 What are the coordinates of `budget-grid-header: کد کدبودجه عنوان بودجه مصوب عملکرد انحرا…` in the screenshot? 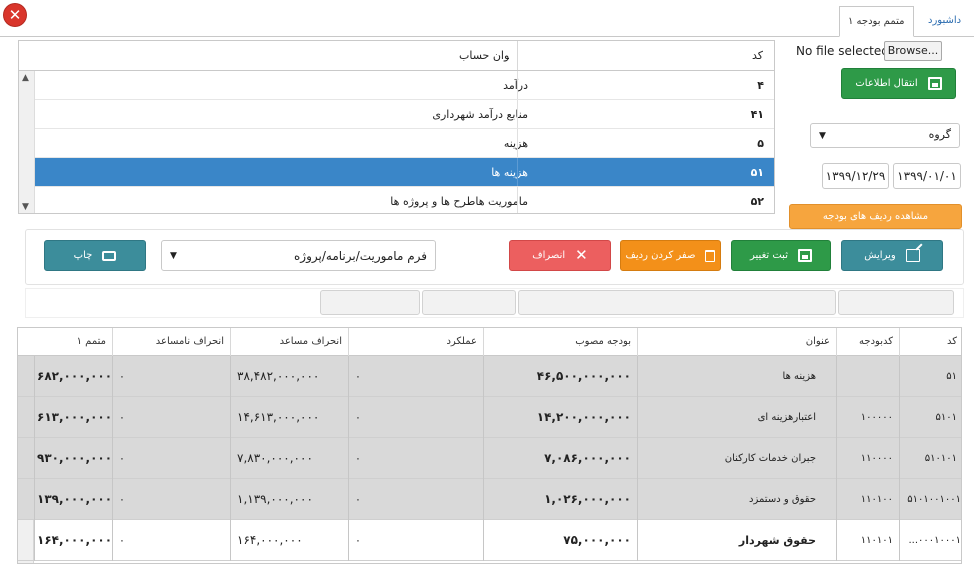 It's located at (489, 342).